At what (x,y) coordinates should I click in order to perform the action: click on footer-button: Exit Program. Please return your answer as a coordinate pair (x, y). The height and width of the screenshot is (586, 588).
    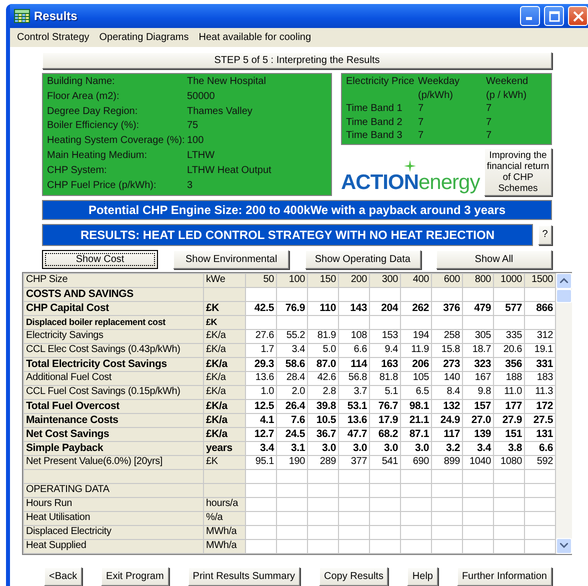
    Looking at the image, I should click on (135, 576).